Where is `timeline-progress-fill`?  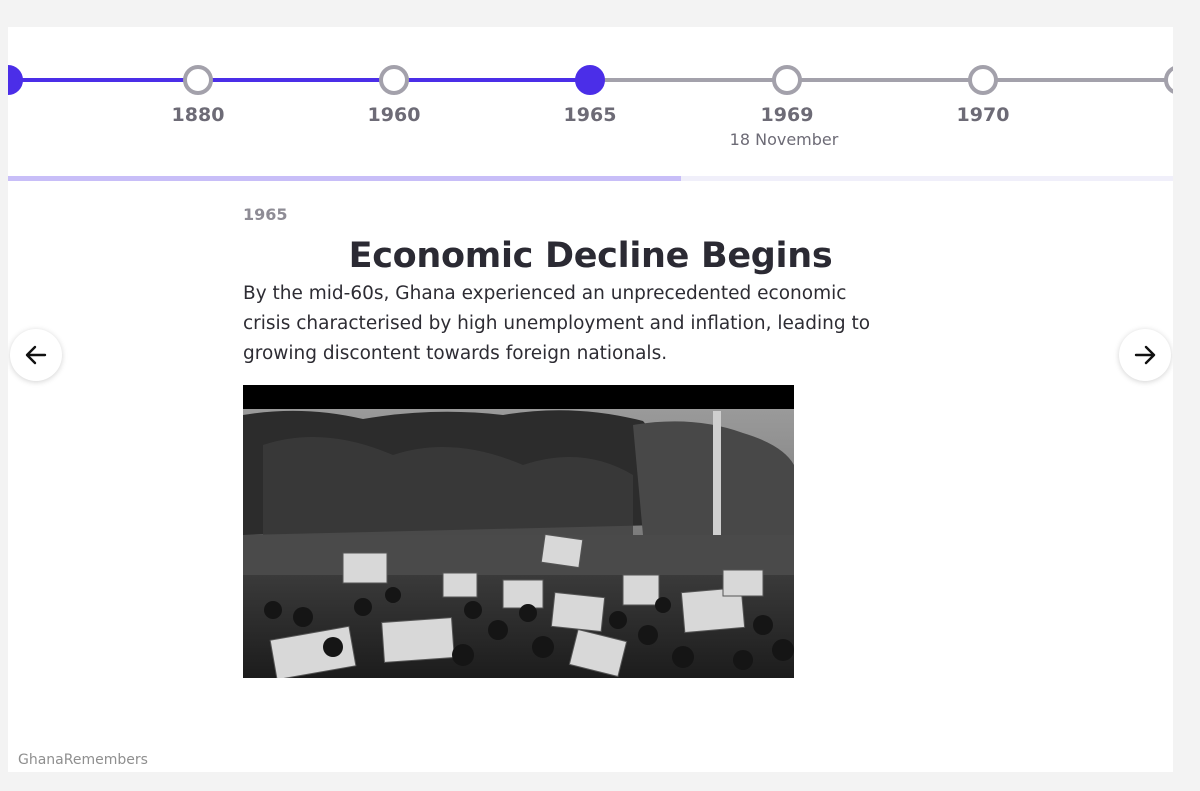
timeline-progress-fill is located at coordinates (345, 178).